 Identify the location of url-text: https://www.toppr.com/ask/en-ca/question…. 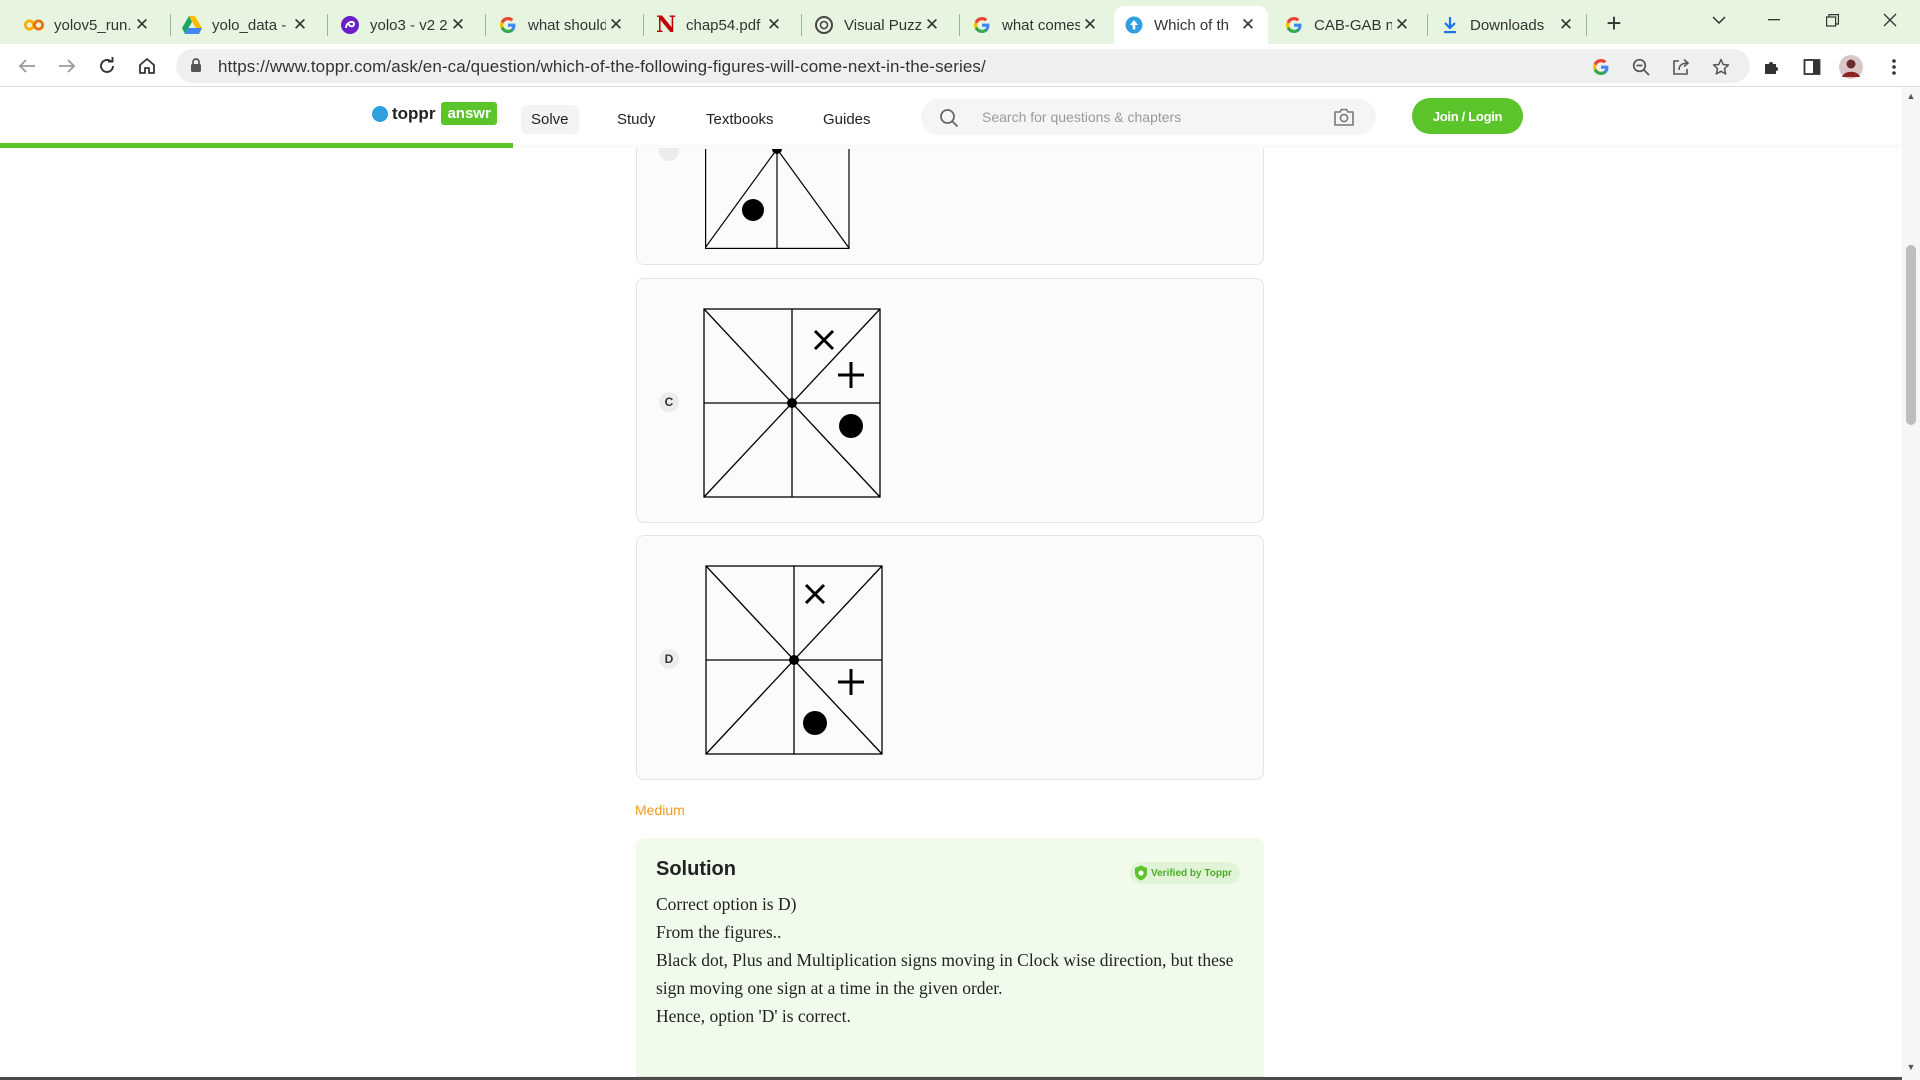
(602, 67).